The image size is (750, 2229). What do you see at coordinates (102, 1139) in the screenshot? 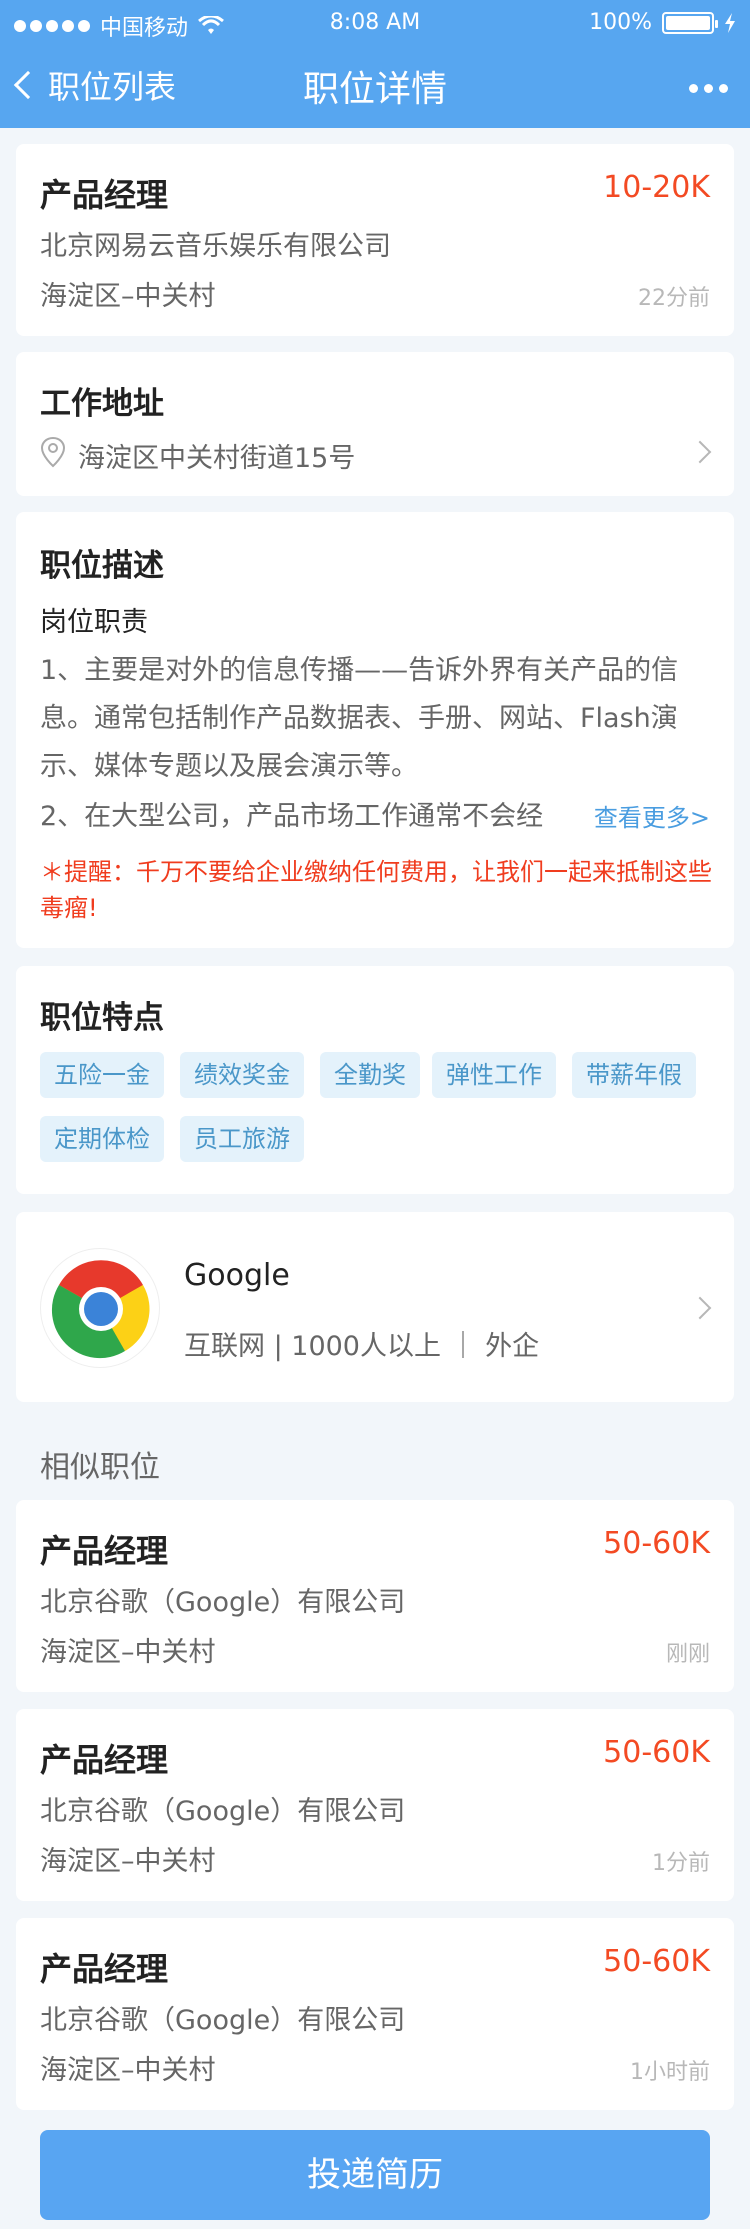
I see `feature-tag: 定期体检` at bounding box center [102, 1139].